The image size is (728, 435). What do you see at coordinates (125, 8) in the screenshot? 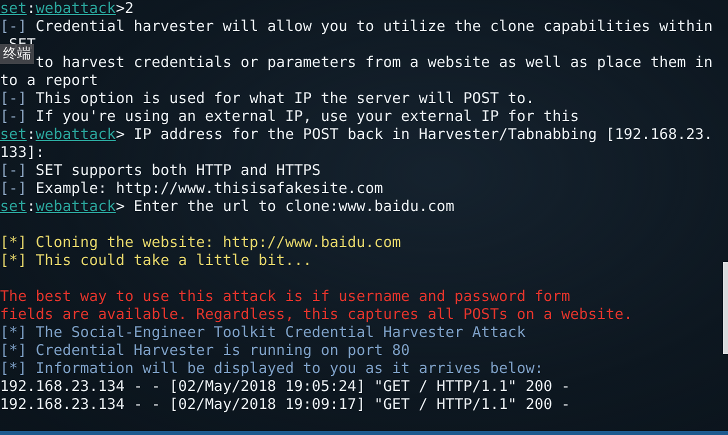
I see `prompt-text: >2` at bounding box center [125, 8].